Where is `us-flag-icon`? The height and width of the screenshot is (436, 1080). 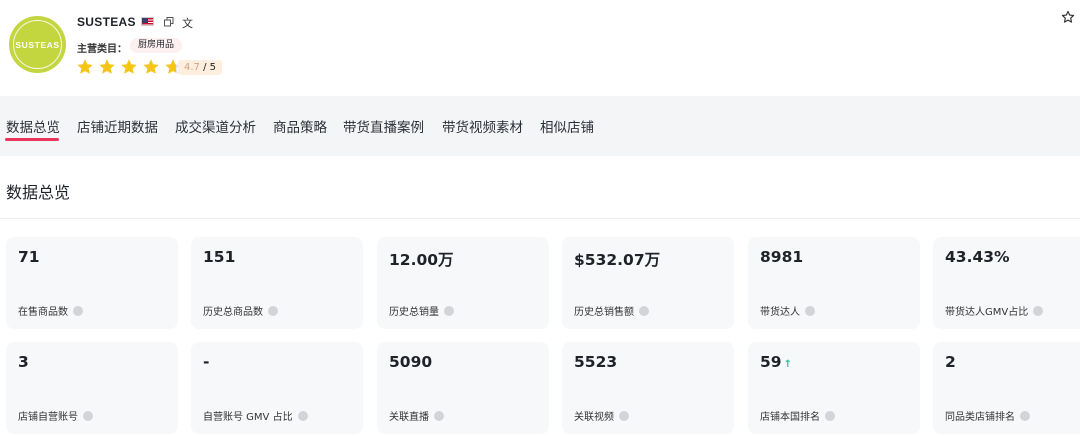
us-flag-icon is located at coordinates (147, 21).